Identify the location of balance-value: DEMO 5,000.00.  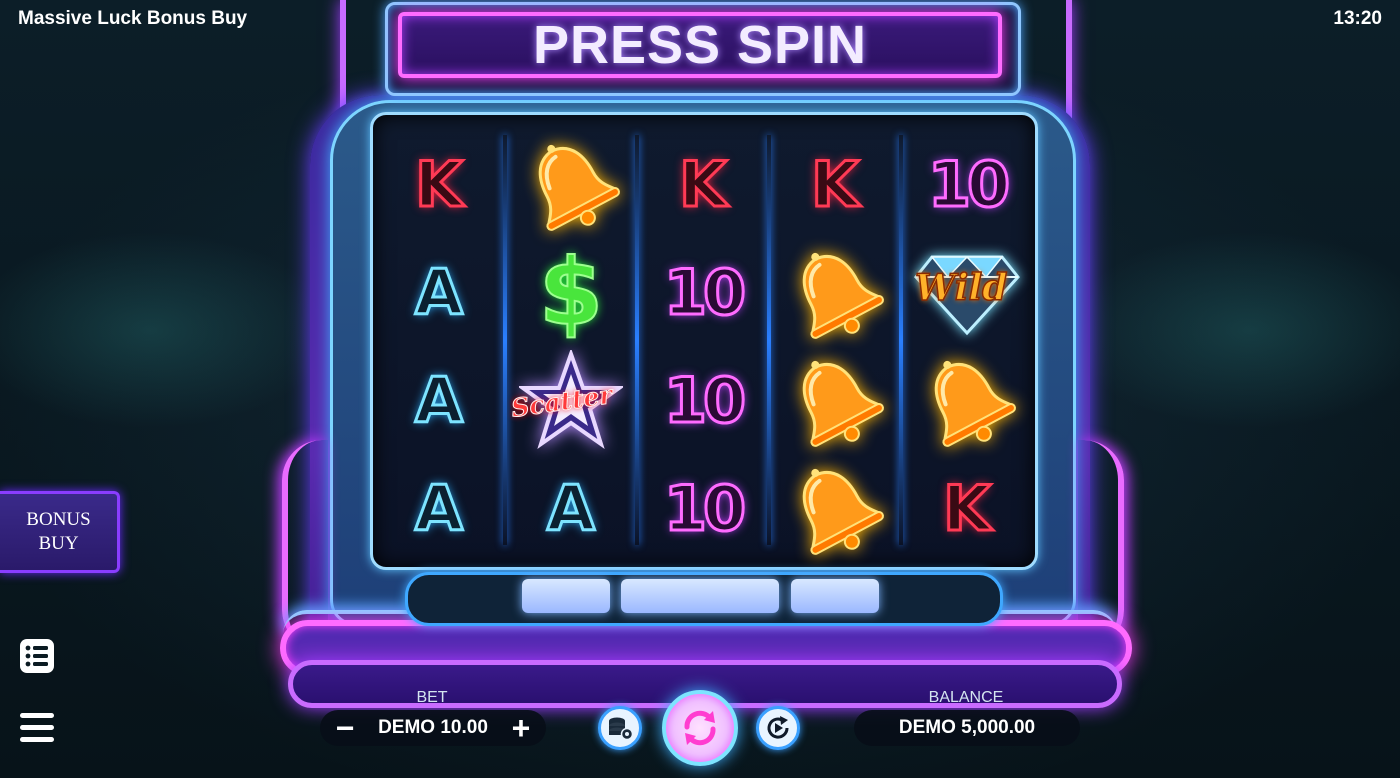
(967, 727).